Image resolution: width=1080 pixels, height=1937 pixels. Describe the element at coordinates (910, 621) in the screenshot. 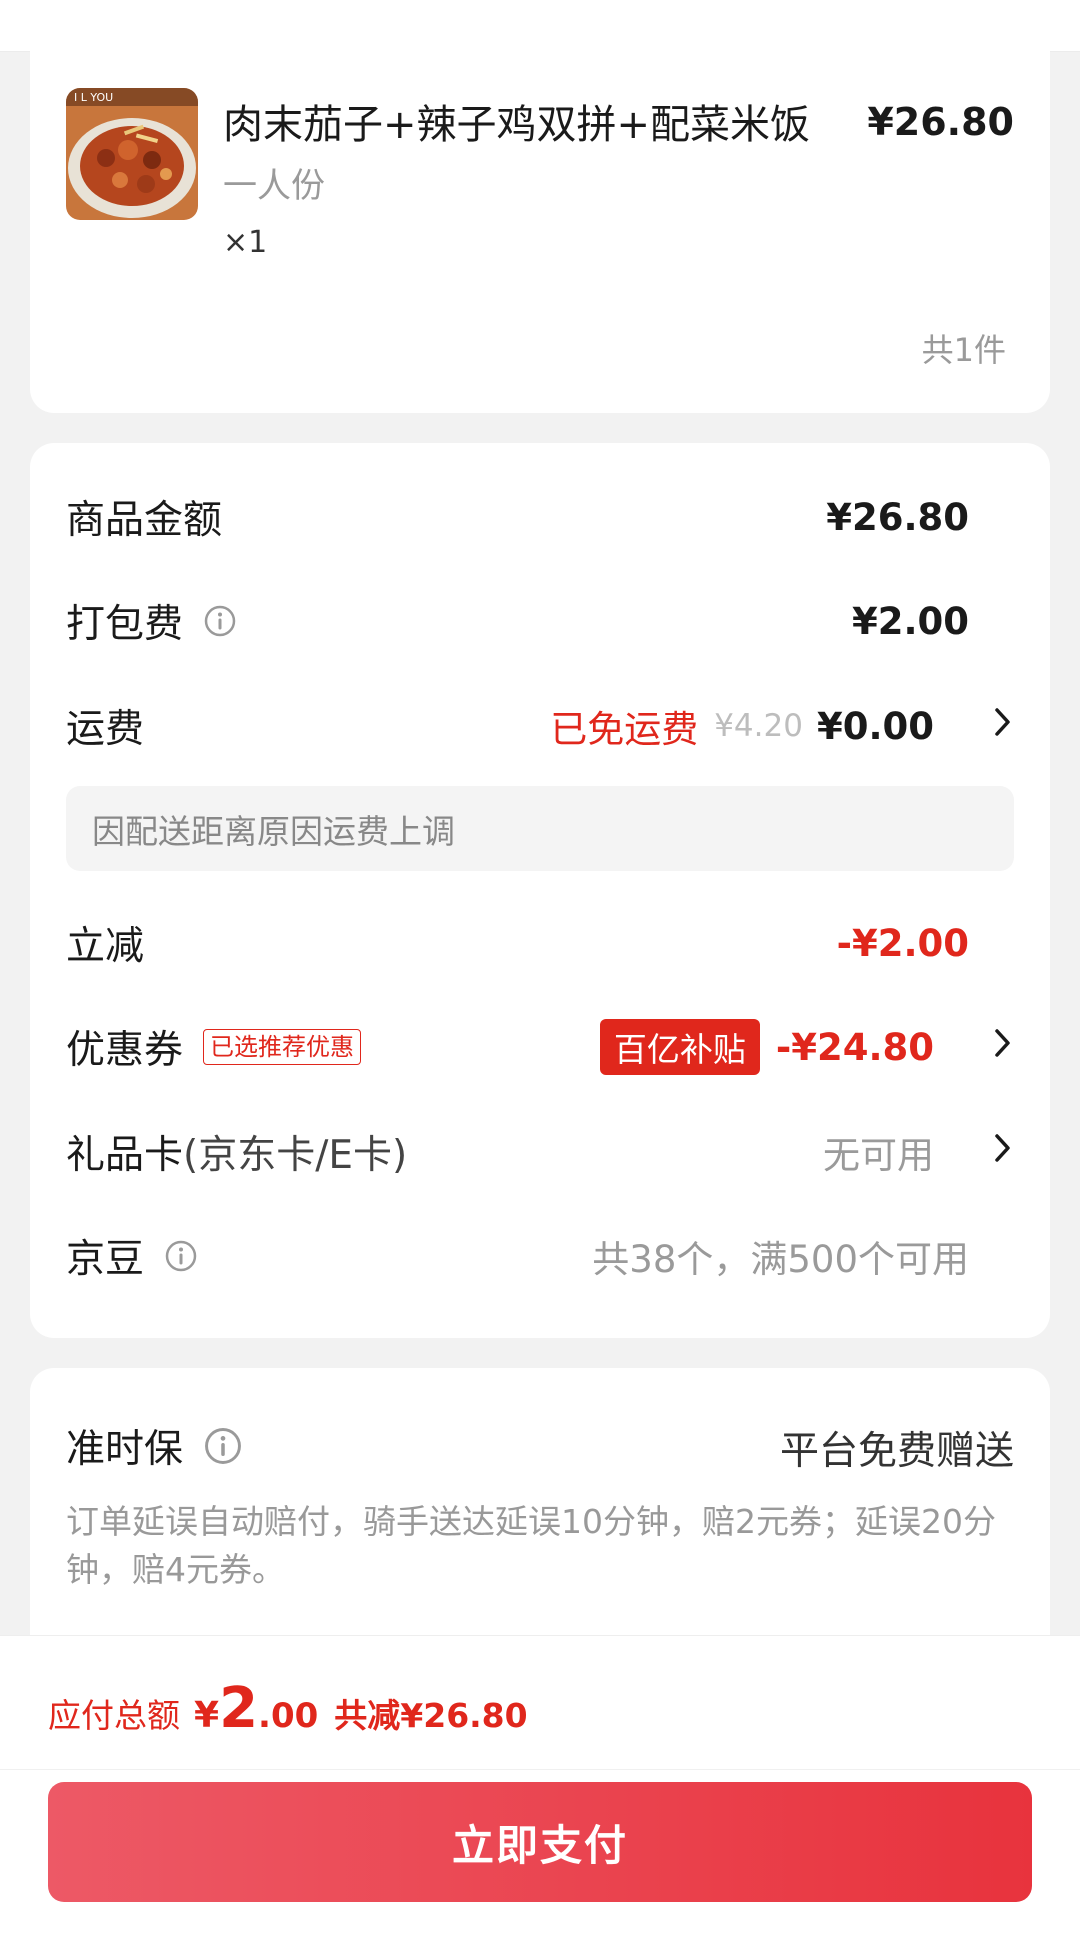

I see `packing-fee-value: ¥2.00` at that location.